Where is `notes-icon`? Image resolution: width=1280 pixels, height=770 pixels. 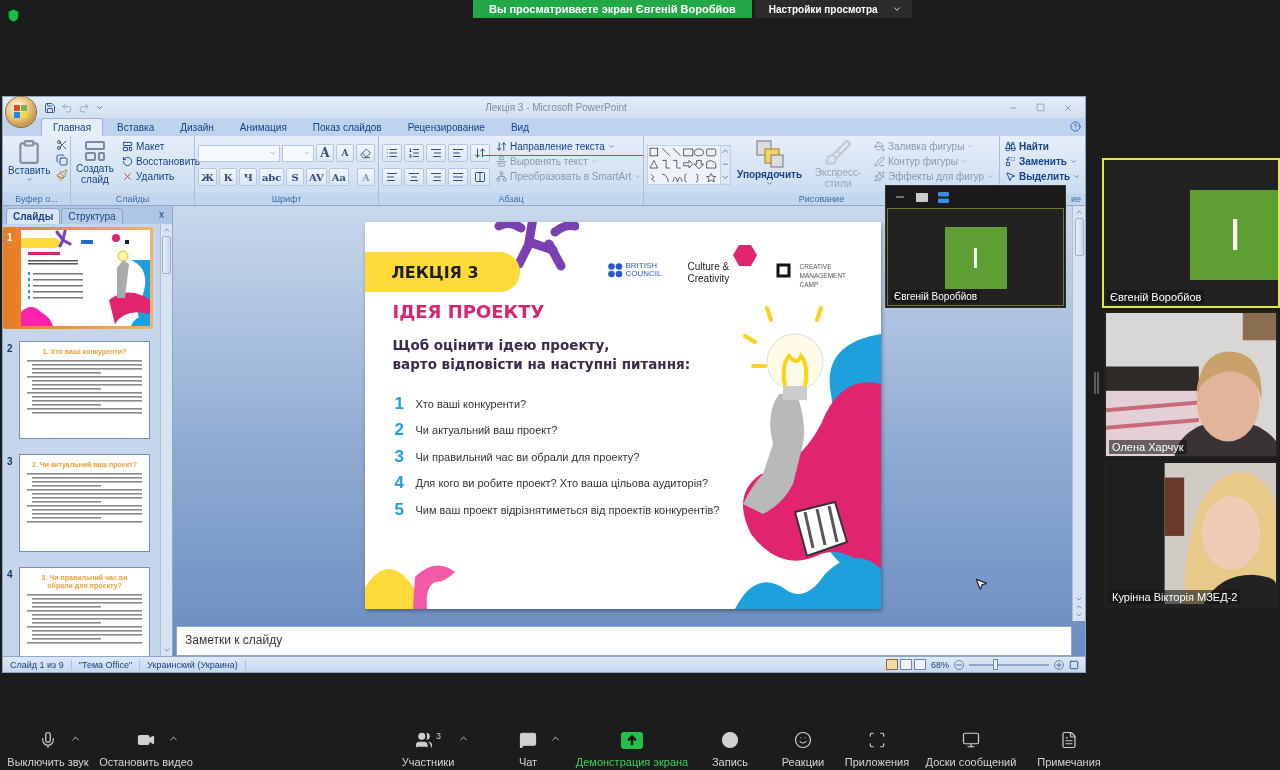 notes-icon is located at coordinates (1069, 740).